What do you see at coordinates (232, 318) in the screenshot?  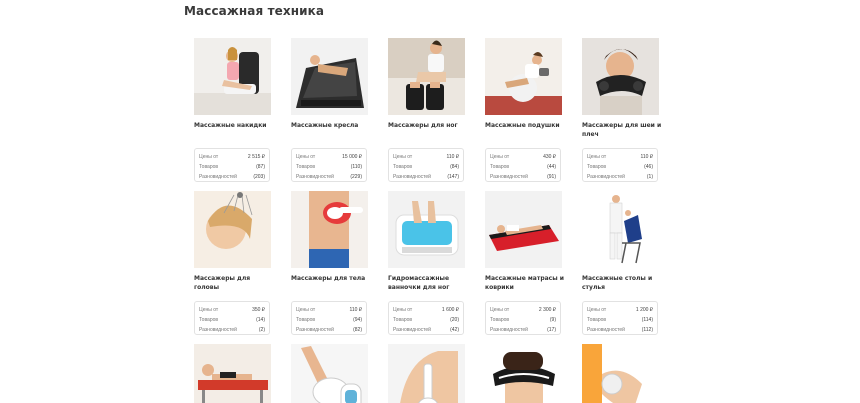 I see `category-stats: Цены от 350 ₽ Товаров (14) Разновидностей (2)` at bounding box center [232, 318].